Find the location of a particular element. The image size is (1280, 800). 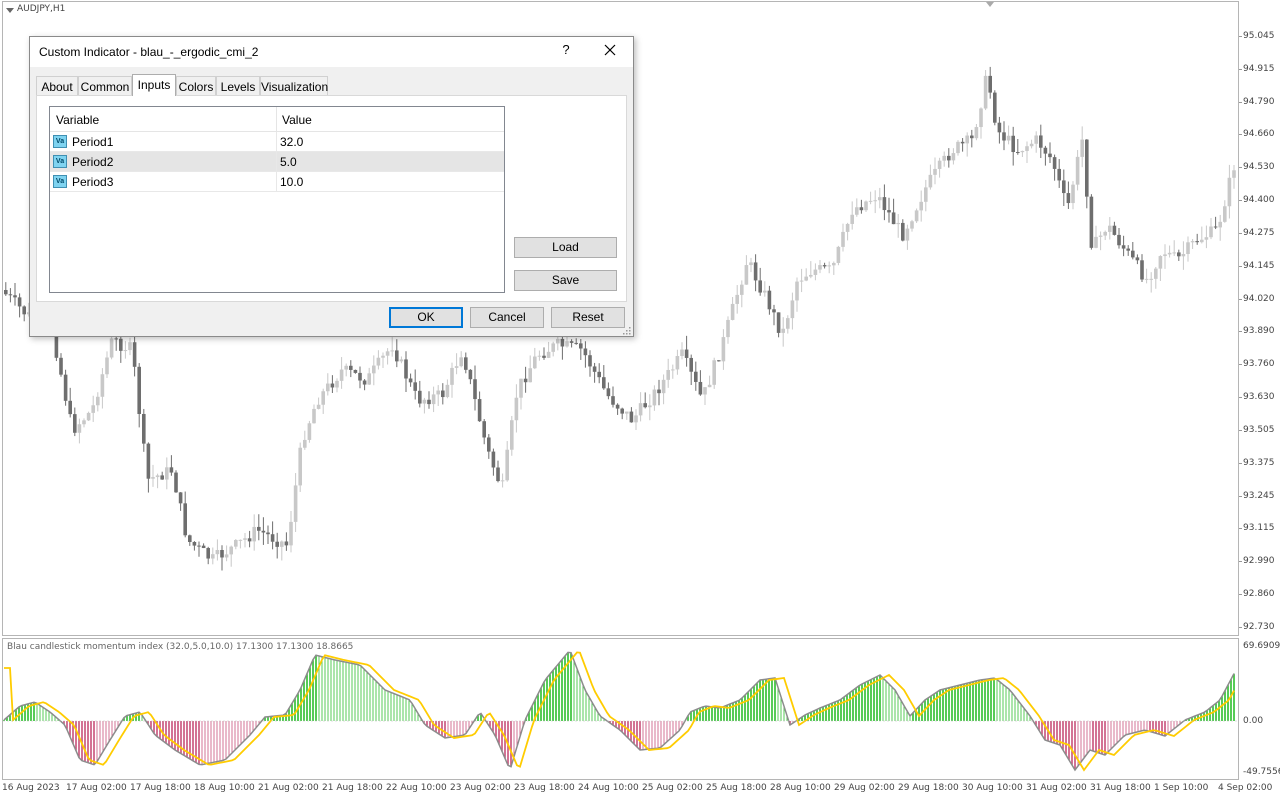

table-row: Va Period3 10.0 is located at coordinates (277, 182).